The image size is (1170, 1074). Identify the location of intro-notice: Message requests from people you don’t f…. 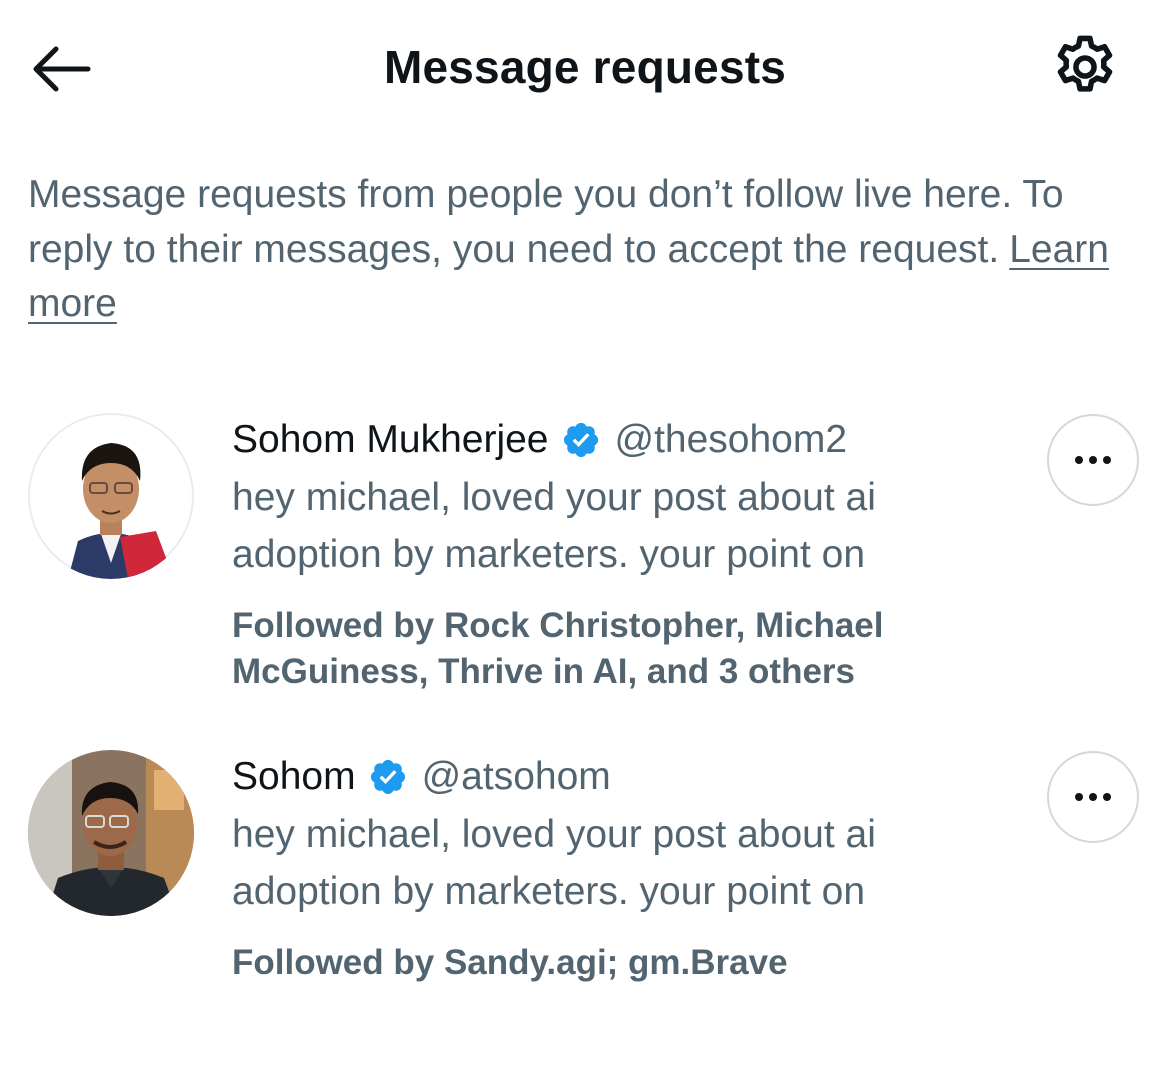
(583, 250).